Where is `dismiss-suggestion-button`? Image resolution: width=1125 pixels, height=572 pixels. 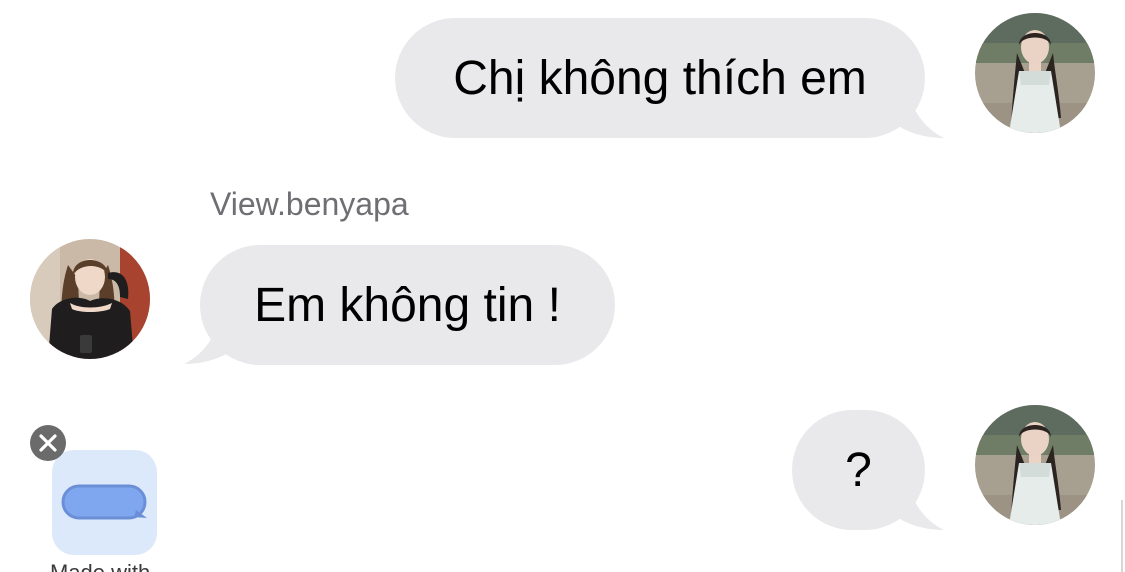 dismiss-suggestion-button is located at coordinates (48, 443).